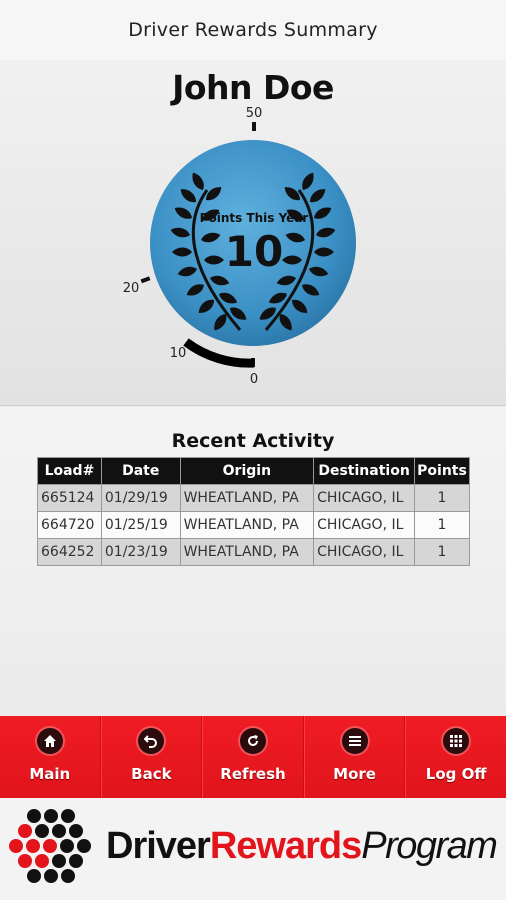 This screenshot has width=506, height=900. I want to click on back-icon, so click(151, 741).